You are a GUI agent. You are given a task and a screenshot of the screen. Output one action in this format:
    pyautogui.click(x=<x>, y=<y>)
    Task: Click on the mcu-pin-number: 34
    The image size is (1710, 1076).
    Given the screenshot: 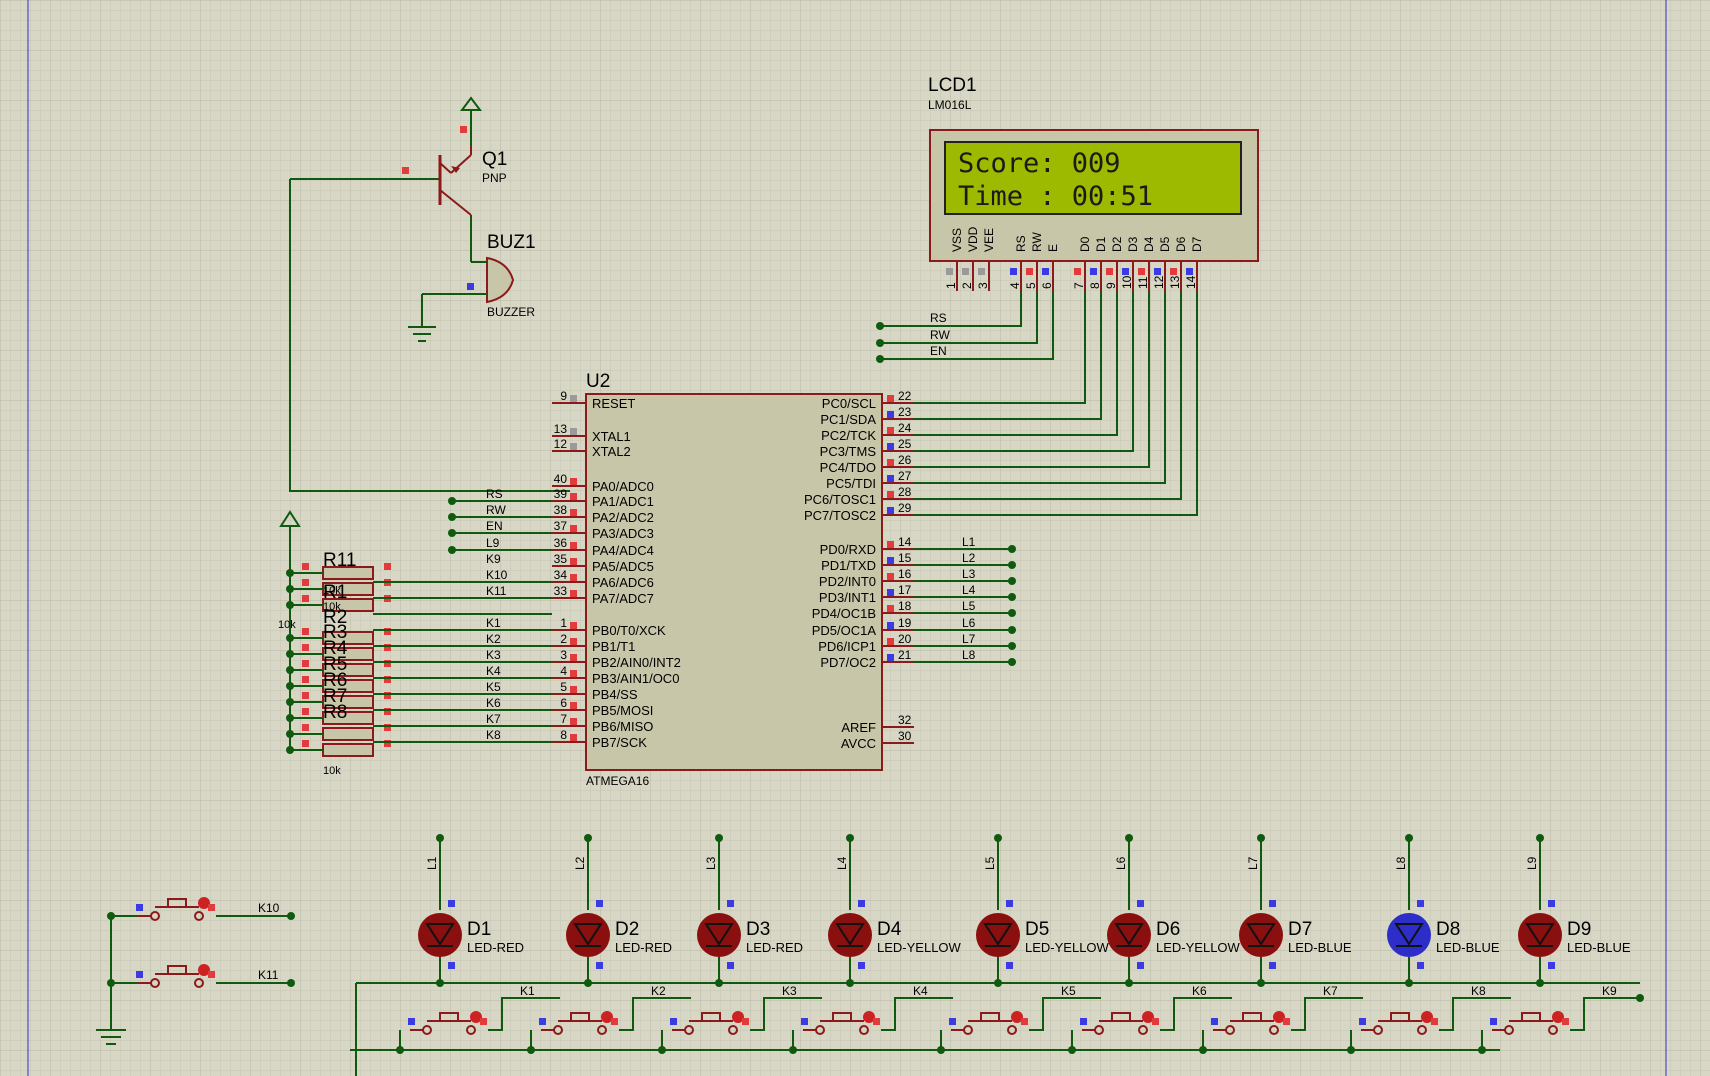 What is the action you would take?
    pyautogui.click(x=561, y=575)
    